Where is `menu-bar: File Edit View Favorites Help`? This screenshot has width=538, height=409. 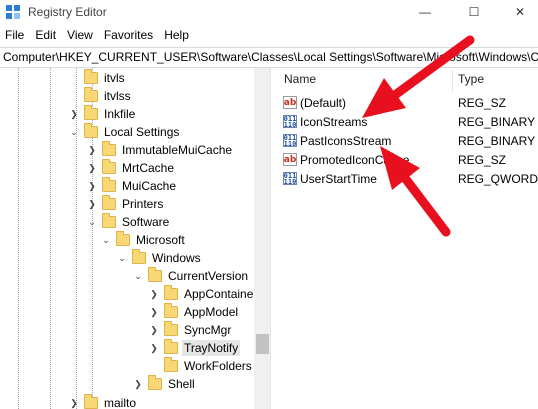
menu-bar: File Edit View Favorites Help is located at coordinates (97, 36).